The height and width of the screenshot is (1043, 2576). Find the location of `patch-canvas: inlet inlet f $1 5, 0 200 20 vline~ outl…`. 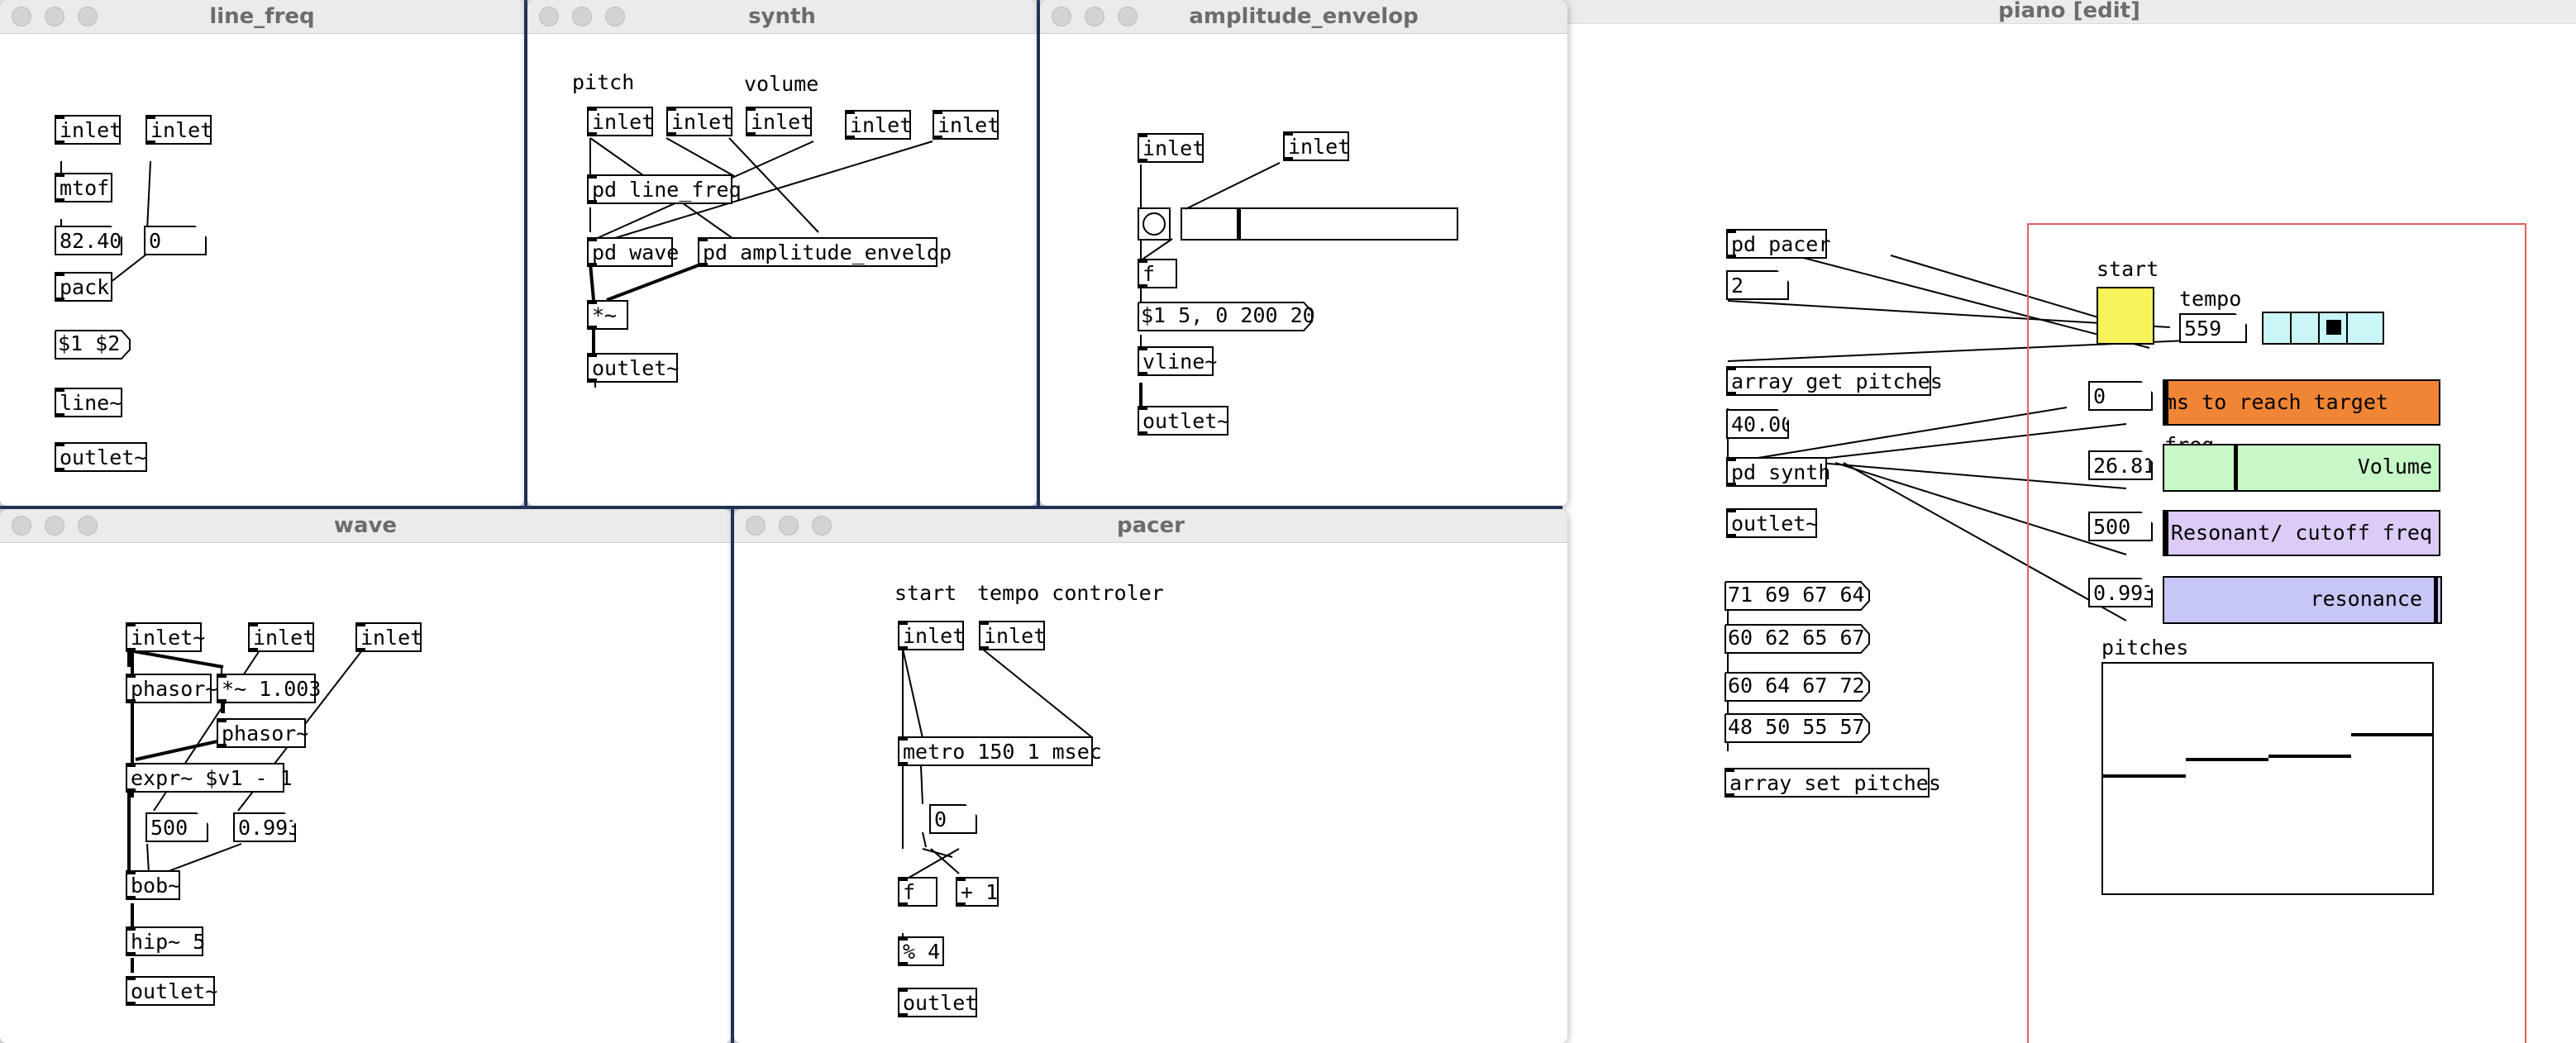

patch-canvas: inlet inlet f $1 5, 0 200 20 vline~ outl… is located at coordinates (1303, 270).